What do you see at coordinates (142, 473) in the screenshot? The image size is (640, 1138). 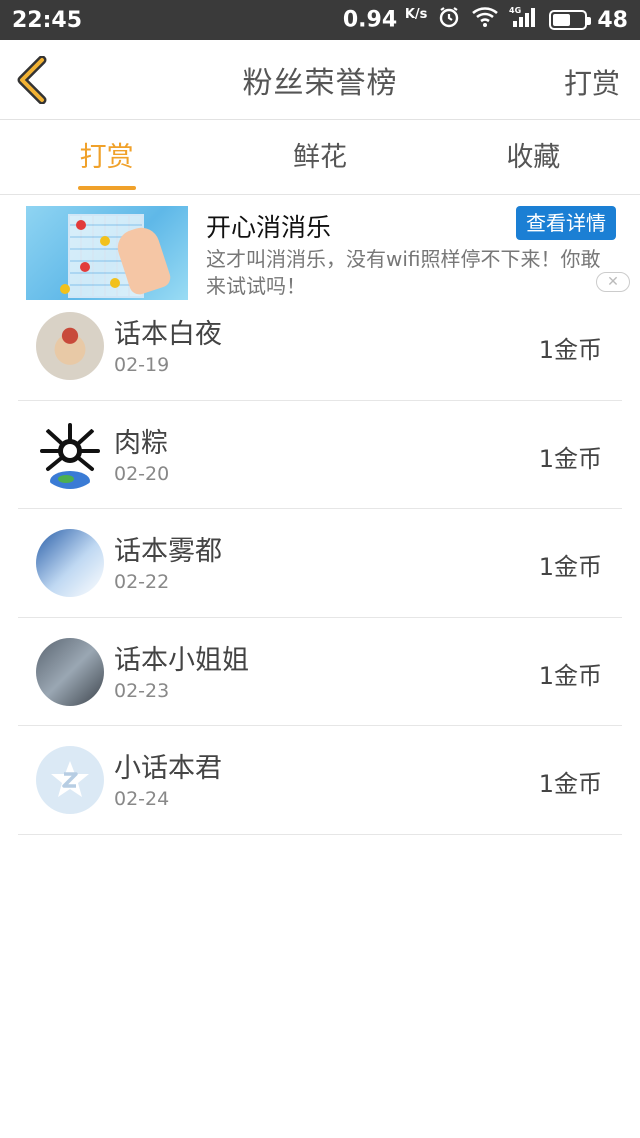 I see `reward-date: 02-20` at bounding box center [142, 473].